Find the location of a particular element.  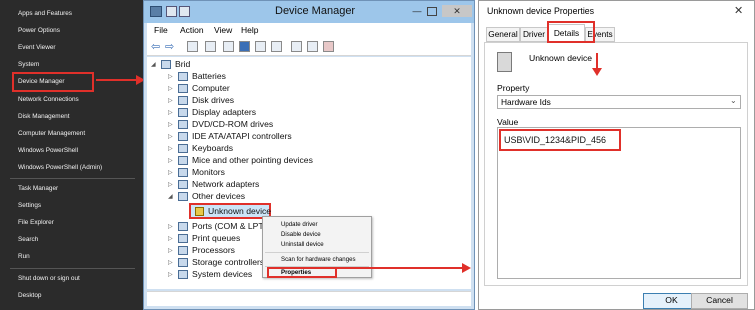

help-icon is located at coordinates (244, 46).